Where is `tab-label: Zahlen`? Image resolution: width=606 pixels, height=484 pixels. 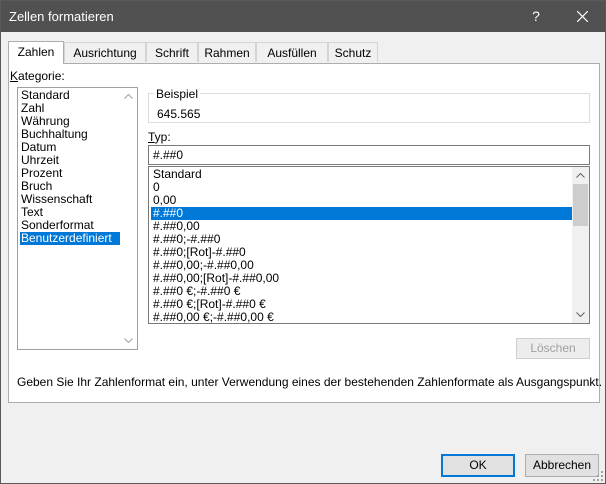 tab-label: Zahlen is located at coordinates (36, 52).